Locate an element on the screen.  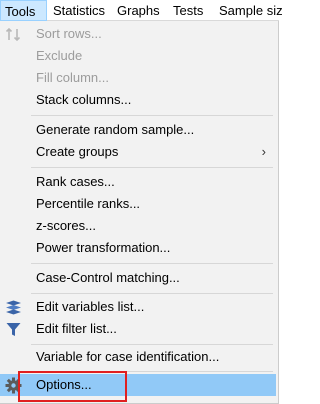
menu-tests: Tests is located at coordinates (188, 10).